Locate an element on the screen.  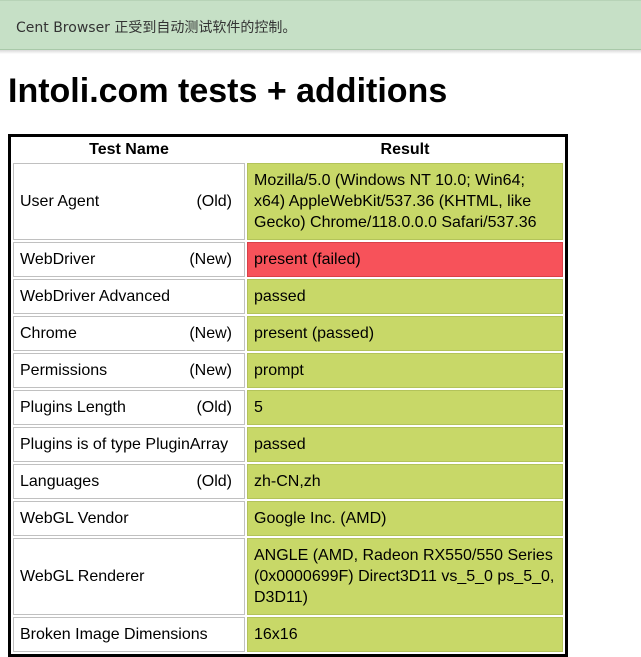
test-name-content: User Agent (Old) is located at coordinates (129, 201).